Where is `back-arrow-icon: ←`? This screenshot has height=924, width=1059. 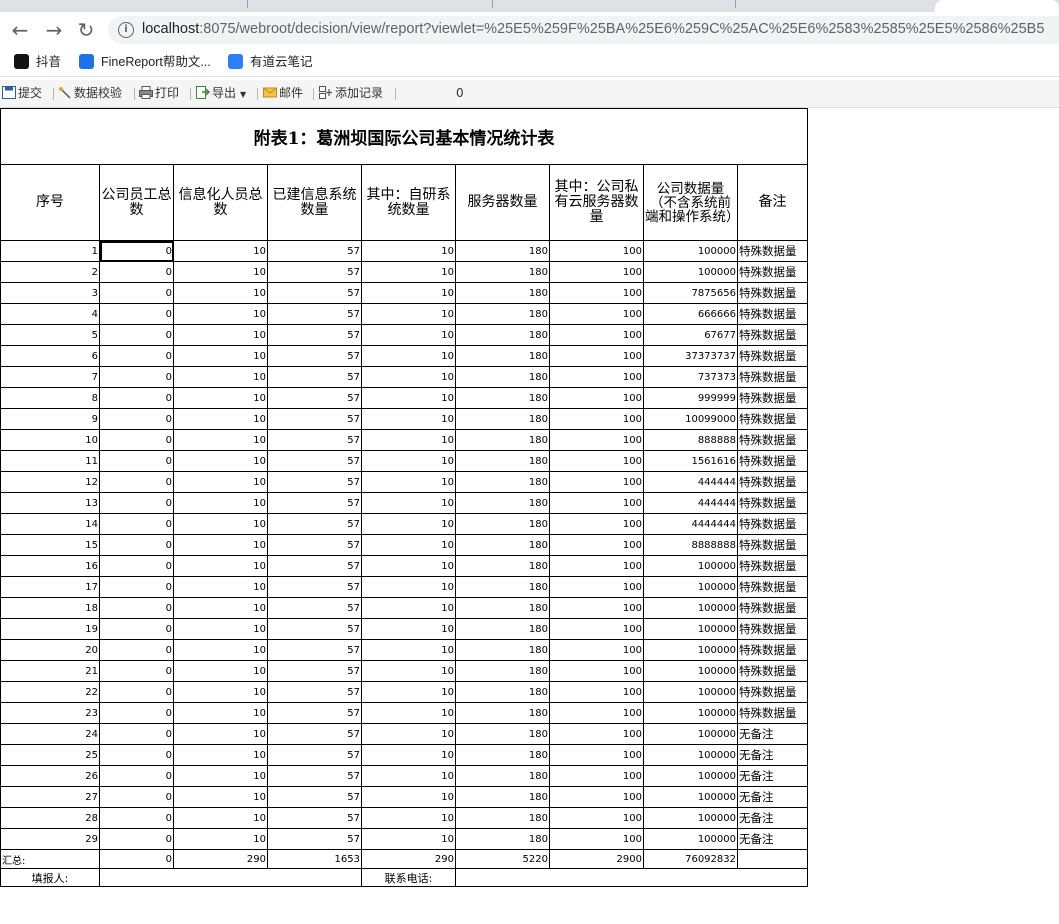 back-arrow-icon: ← is located at coordinates (20, 30).